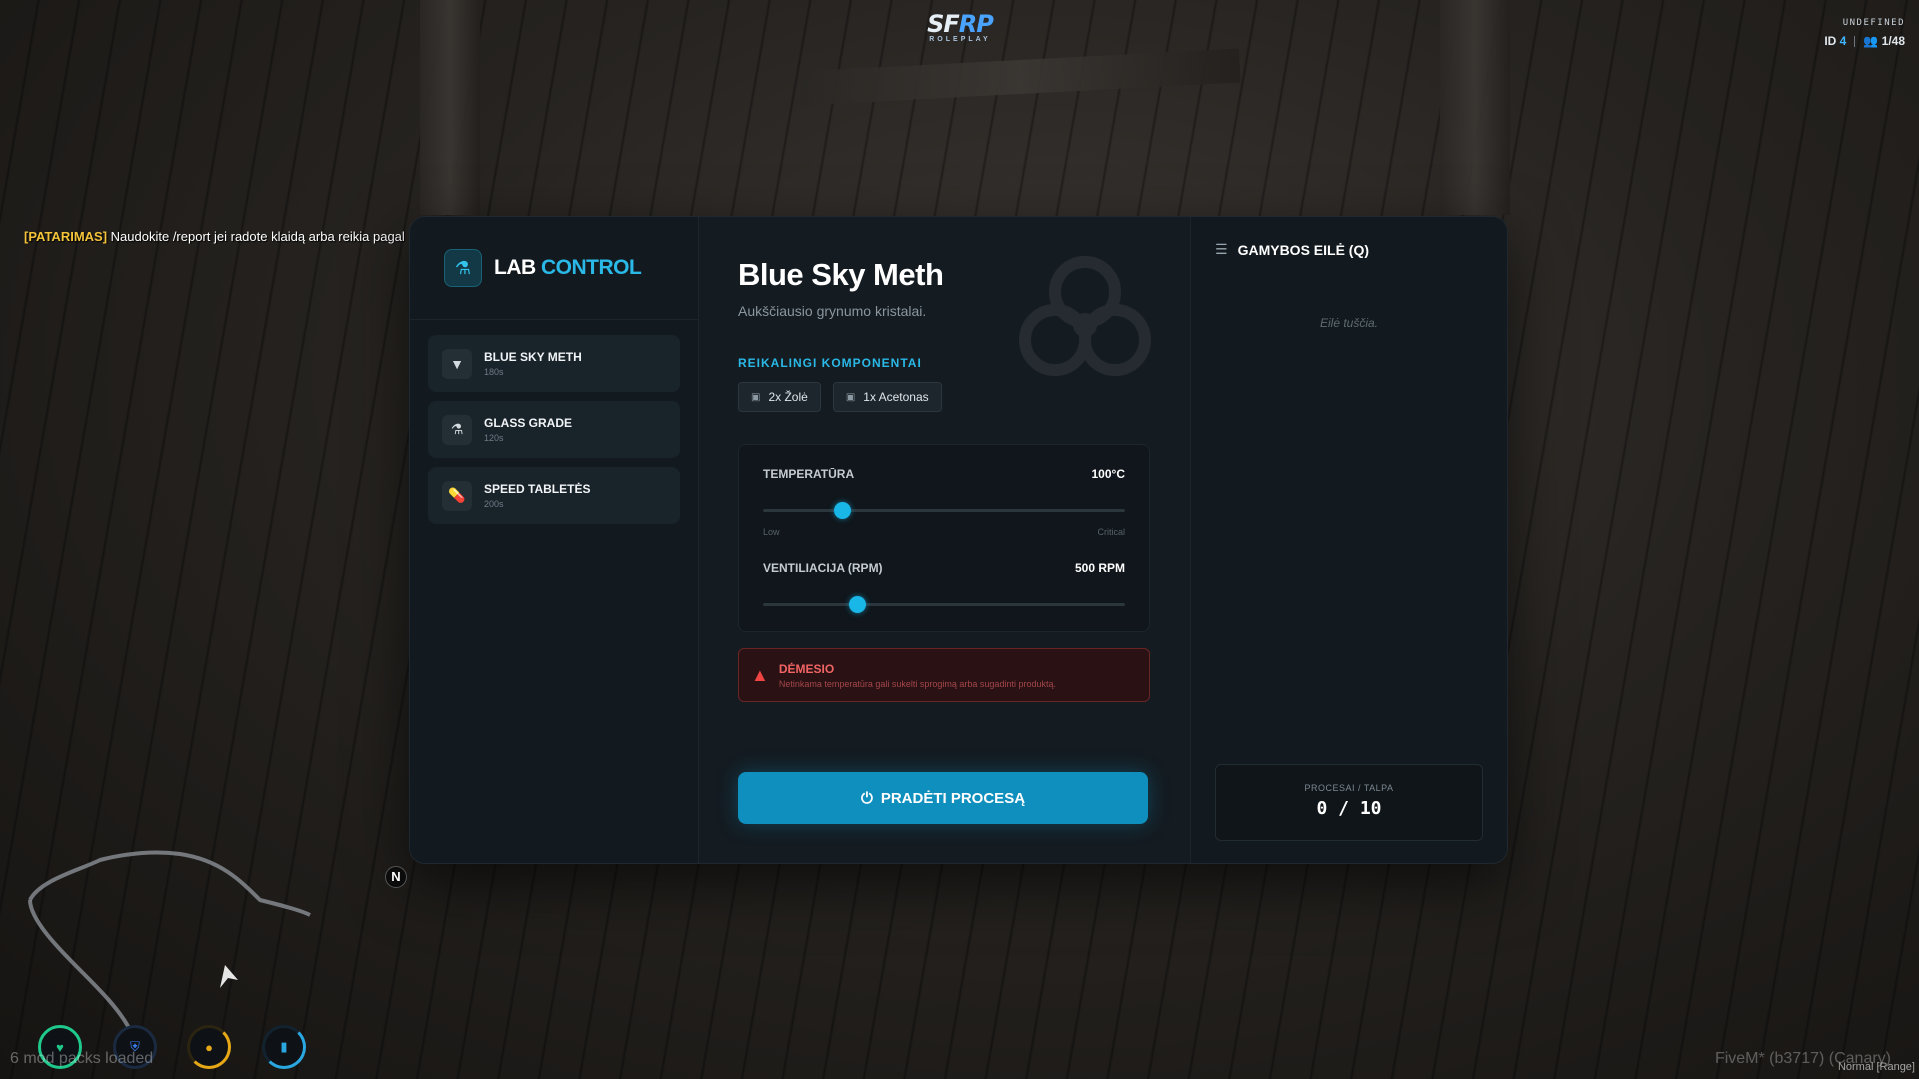 The width and height of the screenshot is (1919, 1079). I want to click on product-description: Aukščiausio grynumo kristalai., so click(832, 311).